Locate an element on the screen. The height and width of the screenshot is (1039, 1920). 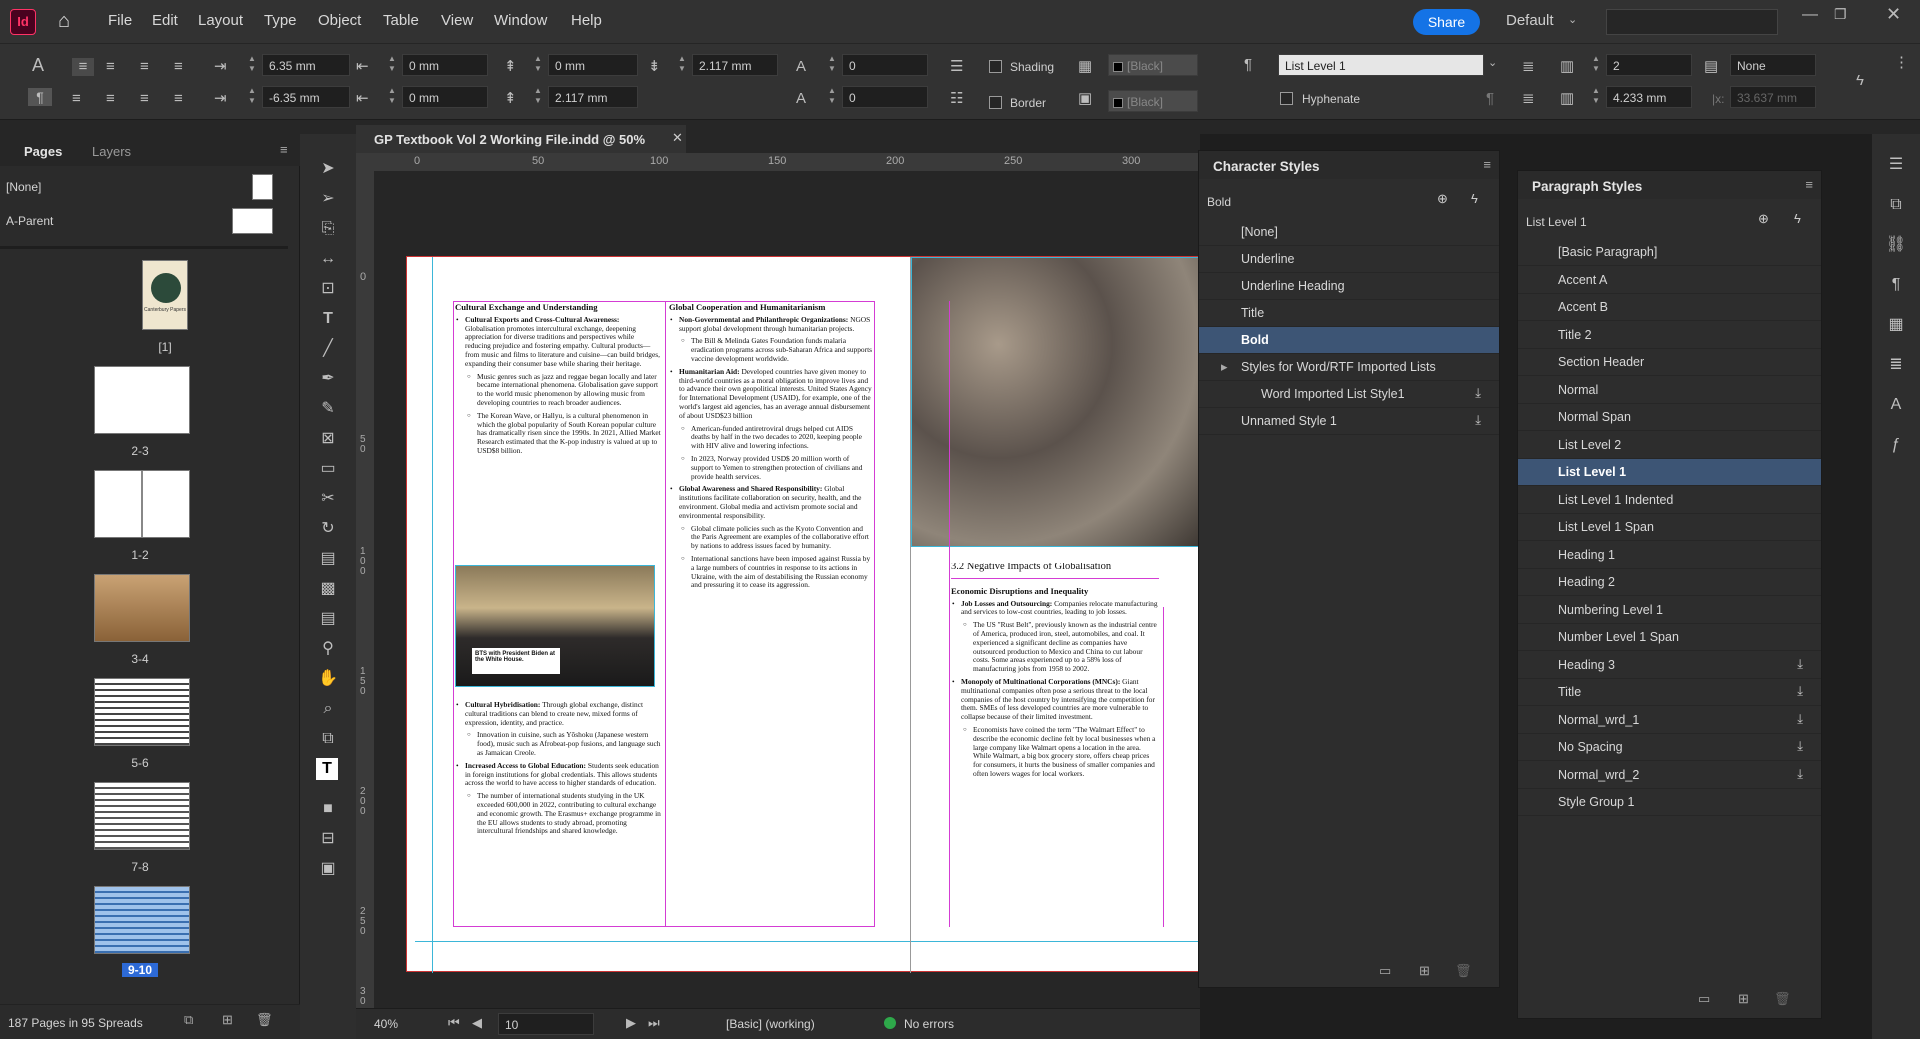
page-tool-icon: ⎘ is located at coordinates (328, 229).